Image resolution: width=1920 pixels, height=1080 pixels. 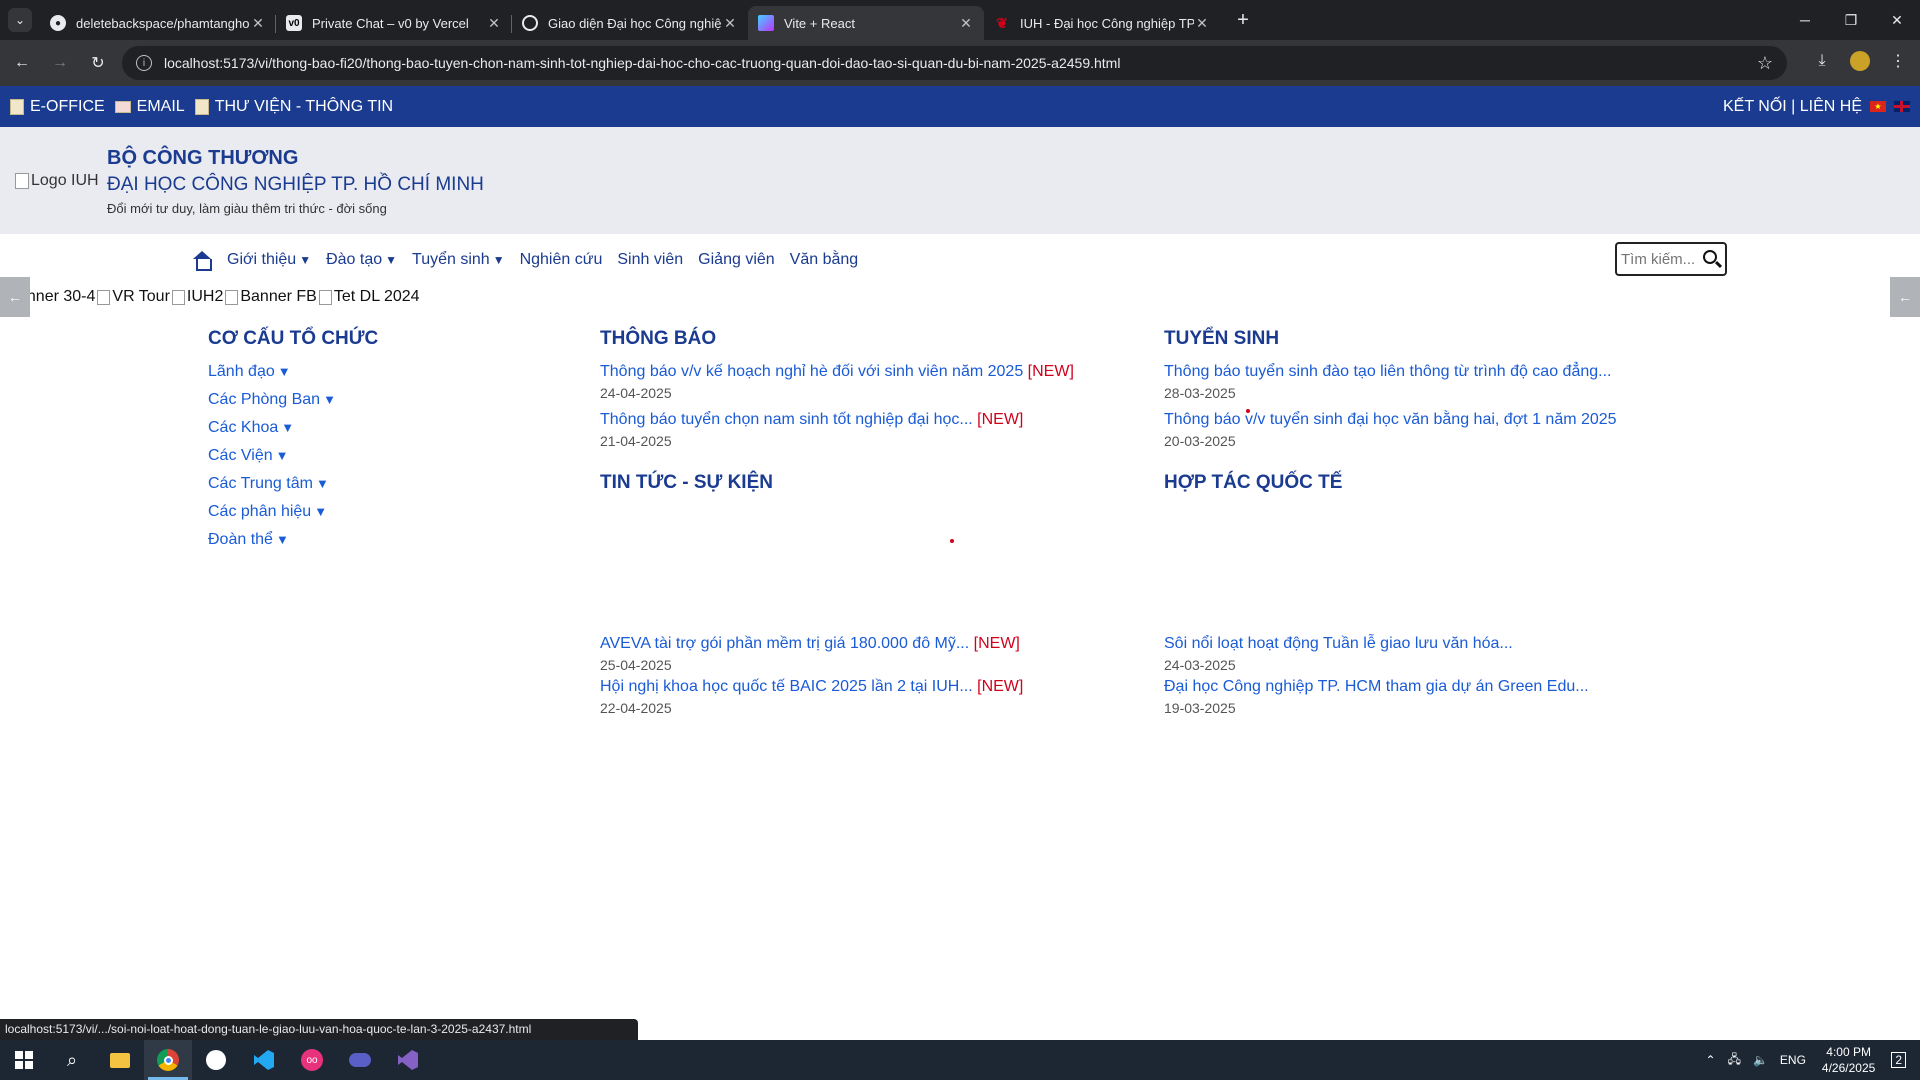 I want to click on banner-image: IUH2, so click(x=197, y=297).